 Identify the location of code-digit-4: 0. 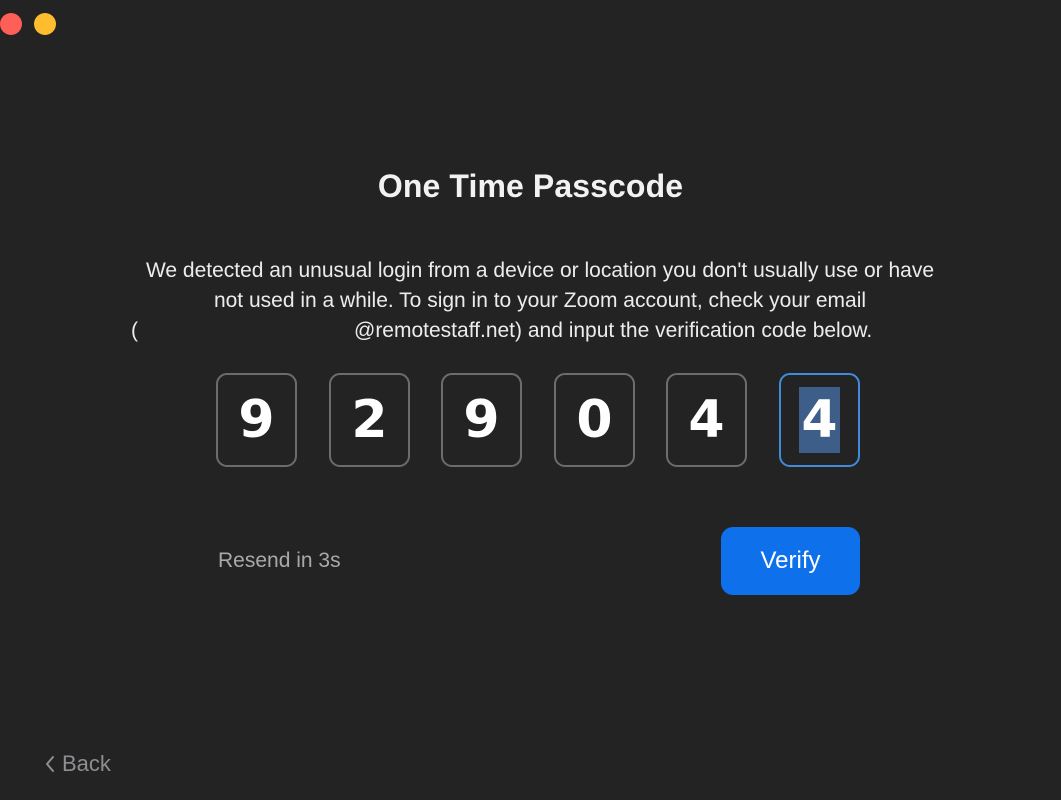
(594, 420).